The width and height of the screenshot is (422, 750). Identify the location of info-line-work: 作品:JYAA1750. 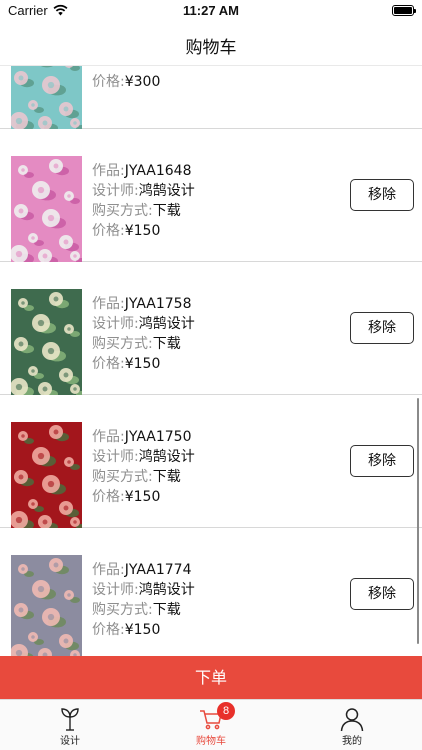
(143, 437).